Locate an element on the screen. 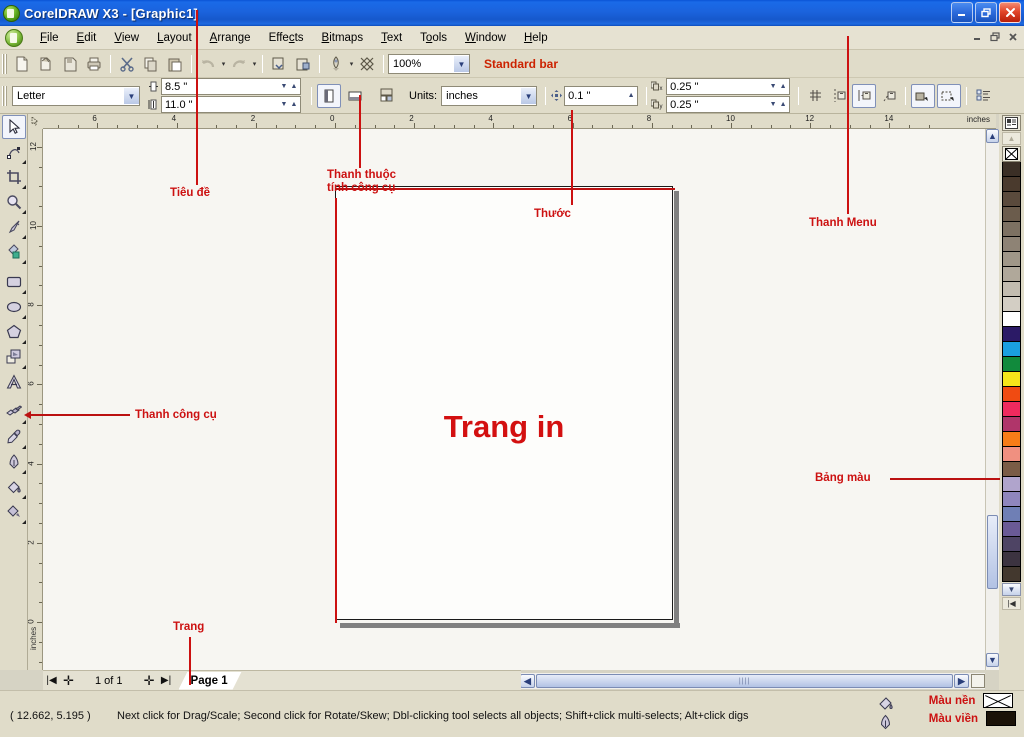 This screenshot has width=1024, height=737. menu-item-effects: Effects is located at coordinates (286, 38).